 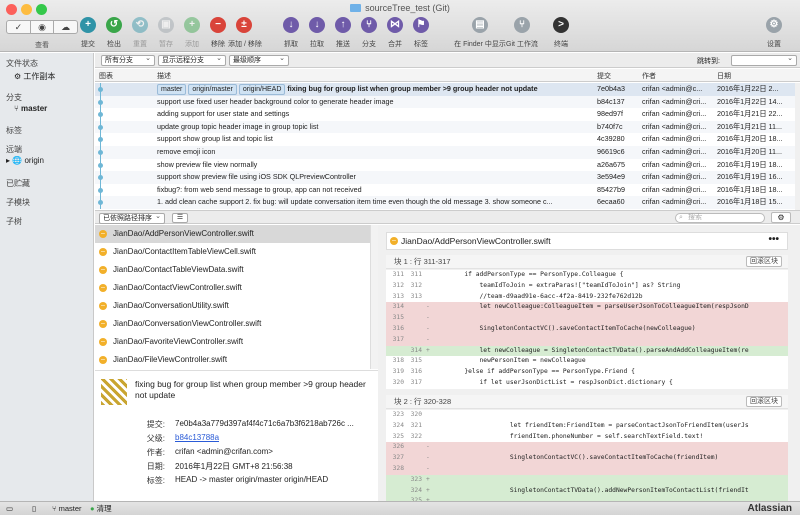 What do you see at coordinates (14, 130) in the screenshot?
I see `sidebar-header-tags: 标签` at bounding box center [14, 130].